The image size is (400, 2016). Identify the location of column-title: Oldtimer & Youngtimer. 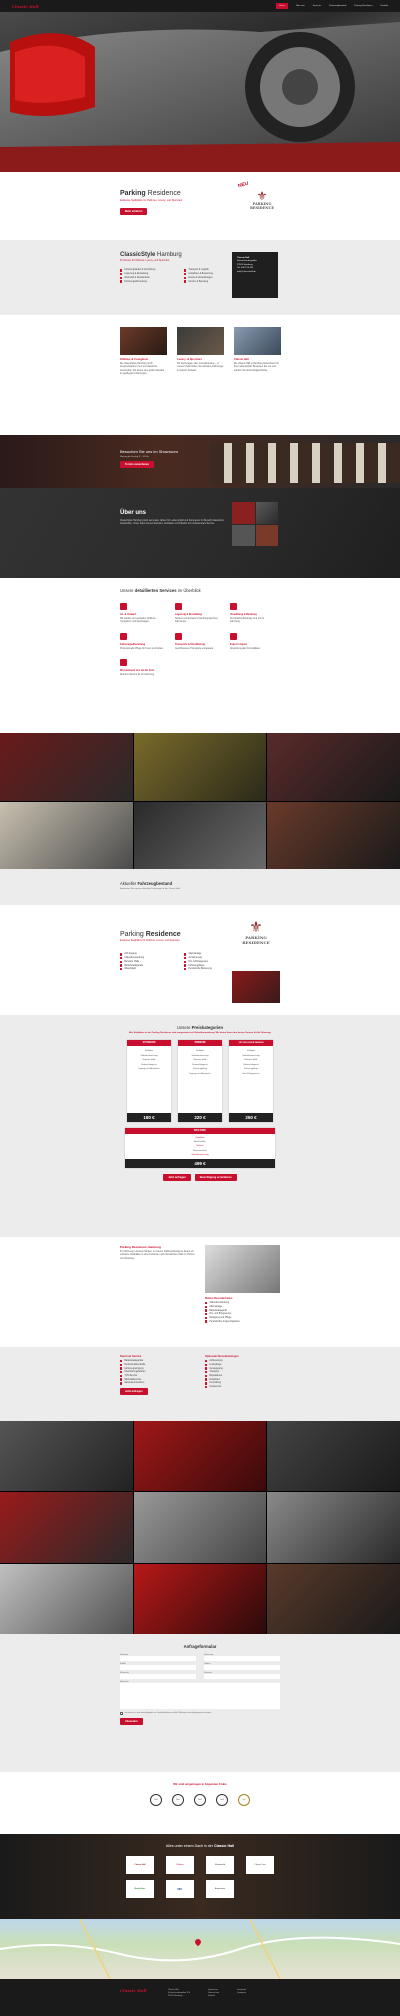
(134, 359).